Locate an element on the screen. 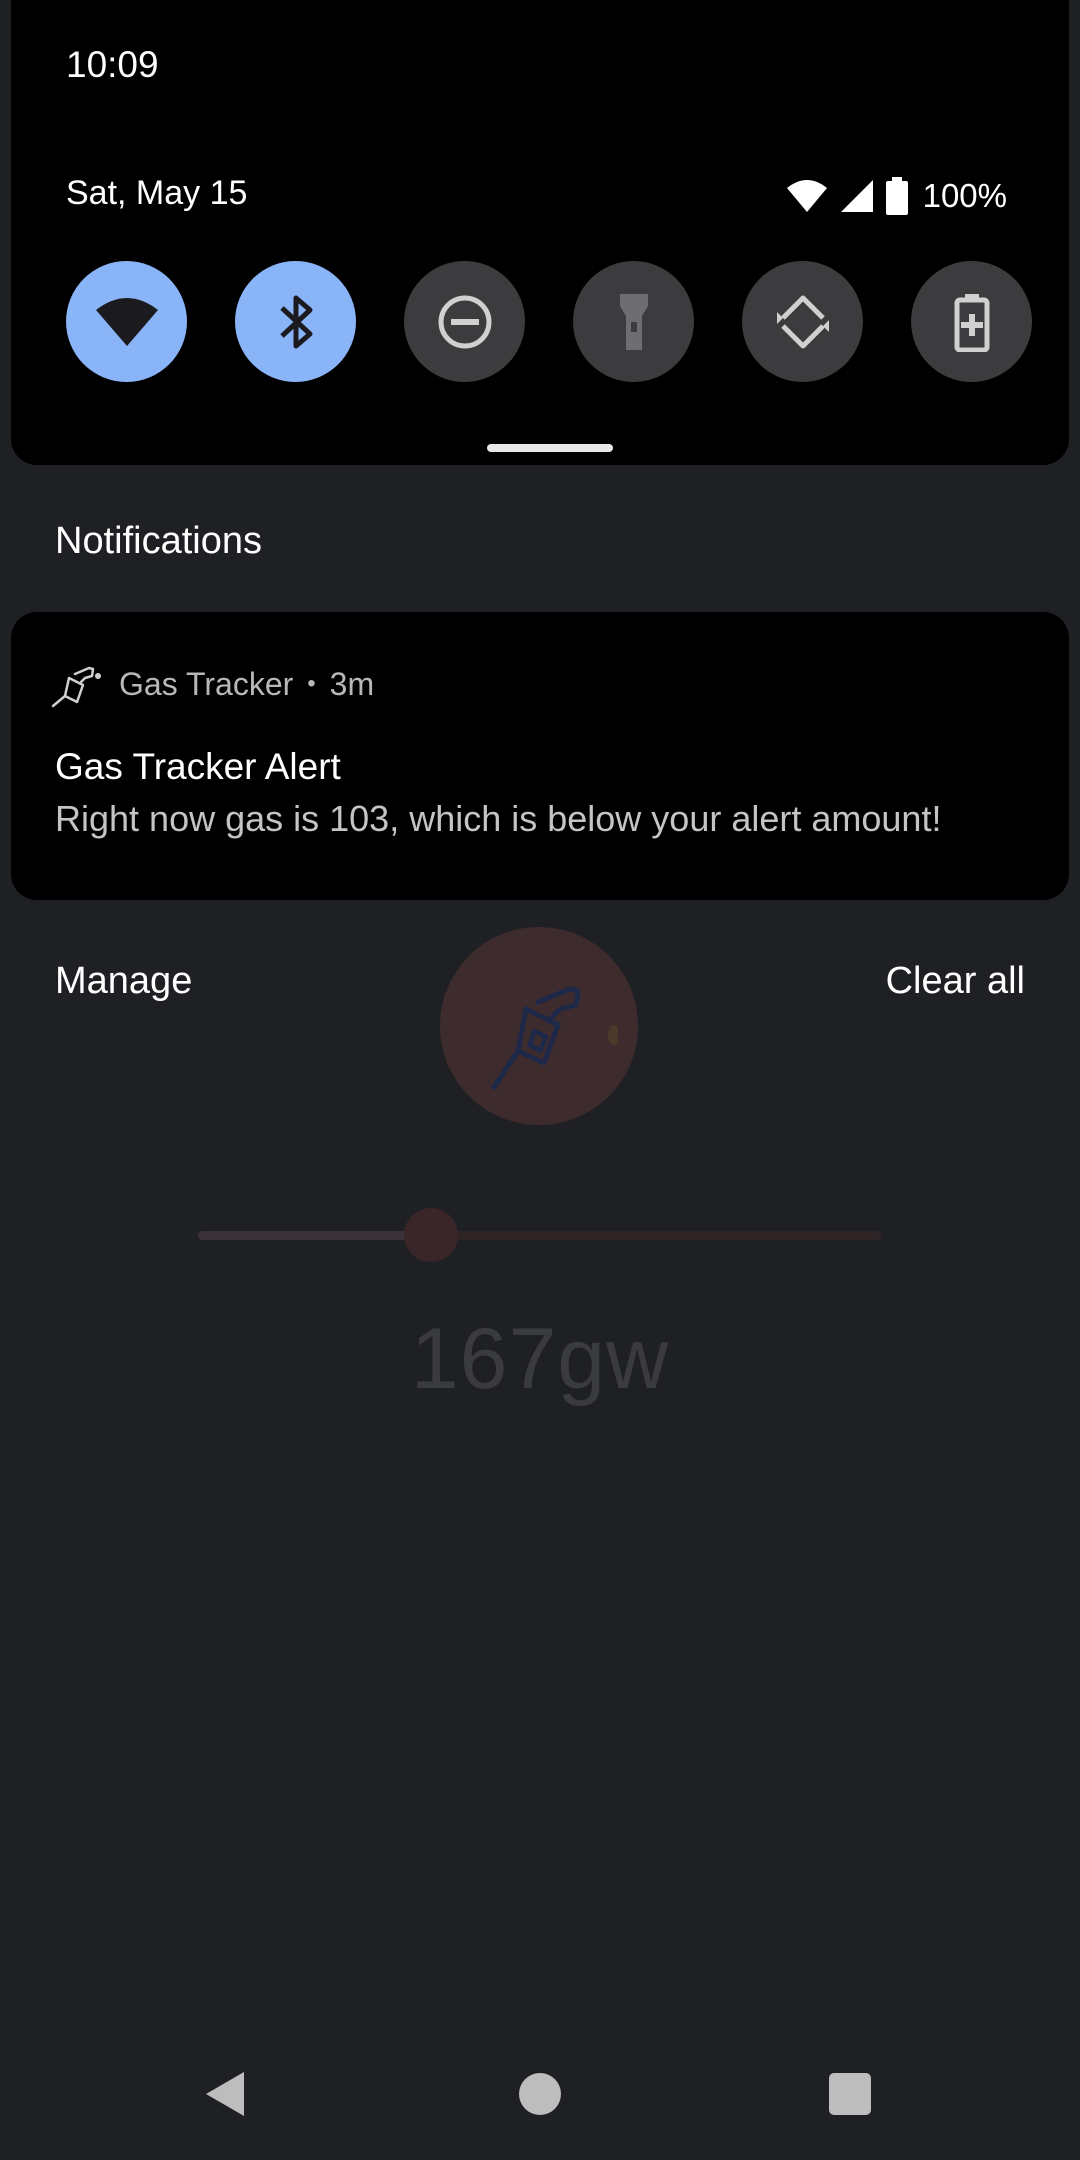 Image resolution: width=1080 pixels, height=2160 pixels. manage-button: Manage is located at coordinates (123, 981).